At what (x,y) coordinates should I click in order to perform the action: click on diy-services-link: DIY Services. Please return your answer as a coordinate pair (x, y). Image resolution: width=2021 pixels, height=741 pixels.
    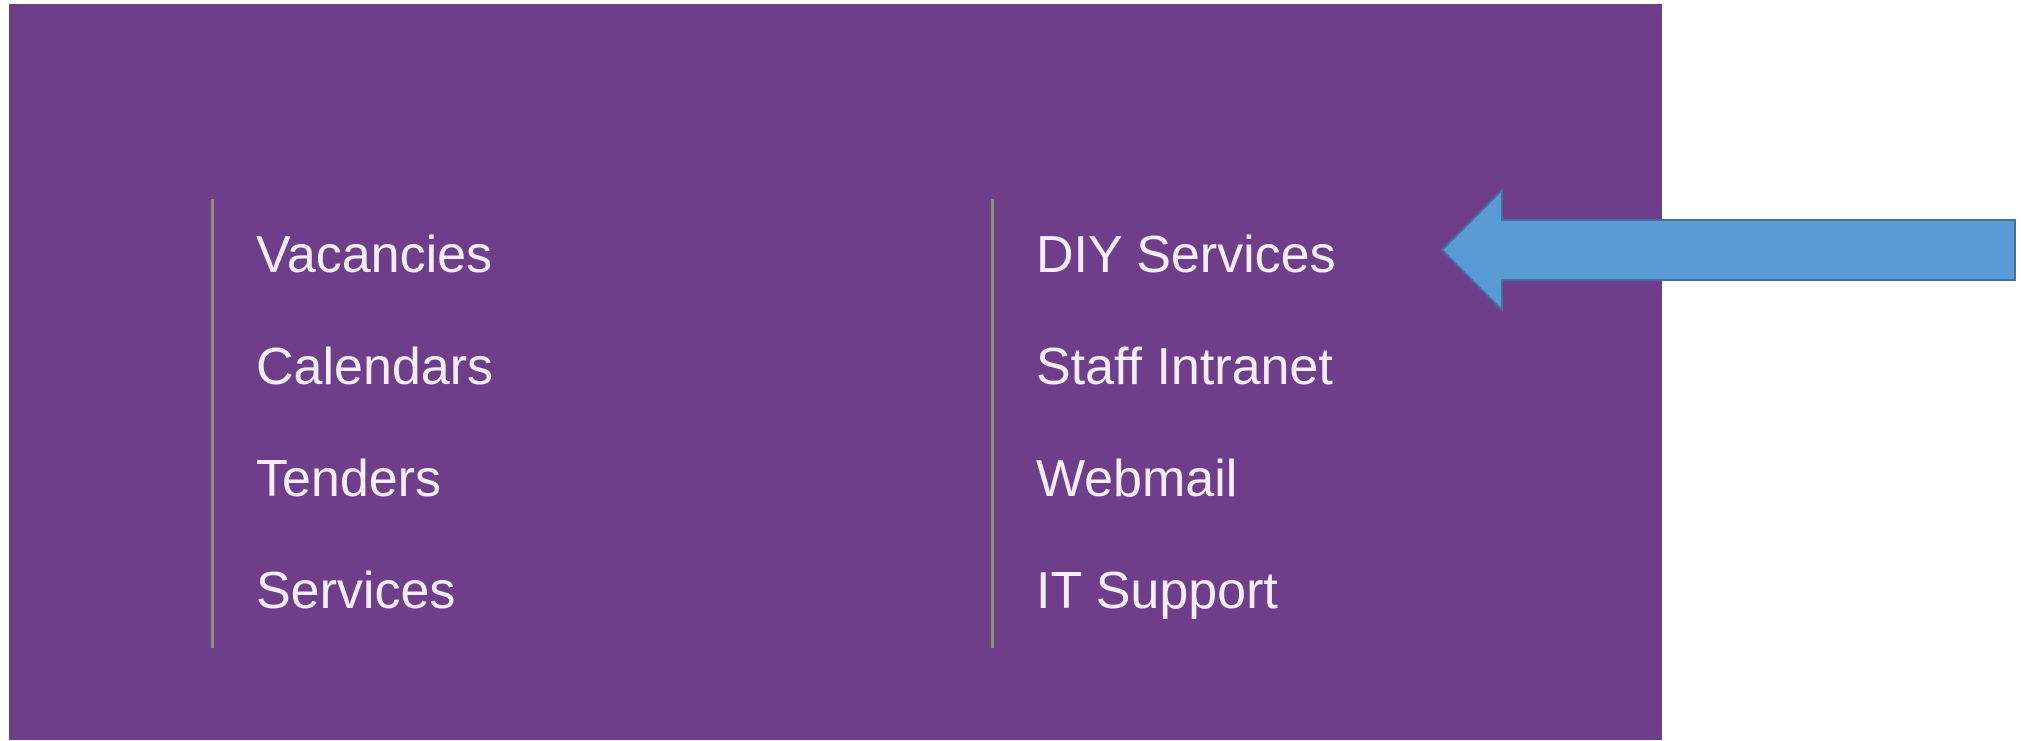
    Looking at the image, I should click on (1186, 255).